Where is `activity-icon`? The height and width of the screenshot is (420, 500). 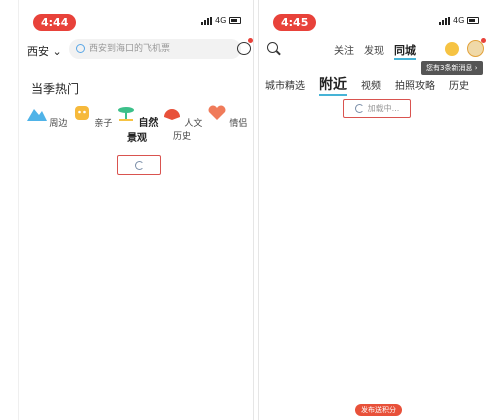
activity-icon is located at coordinates (452, 49).